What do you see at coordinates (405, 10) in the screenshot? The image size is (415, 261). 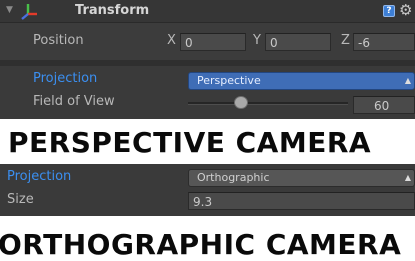 I see `gear-icon: ⚙` at bounding box center [405, 10].